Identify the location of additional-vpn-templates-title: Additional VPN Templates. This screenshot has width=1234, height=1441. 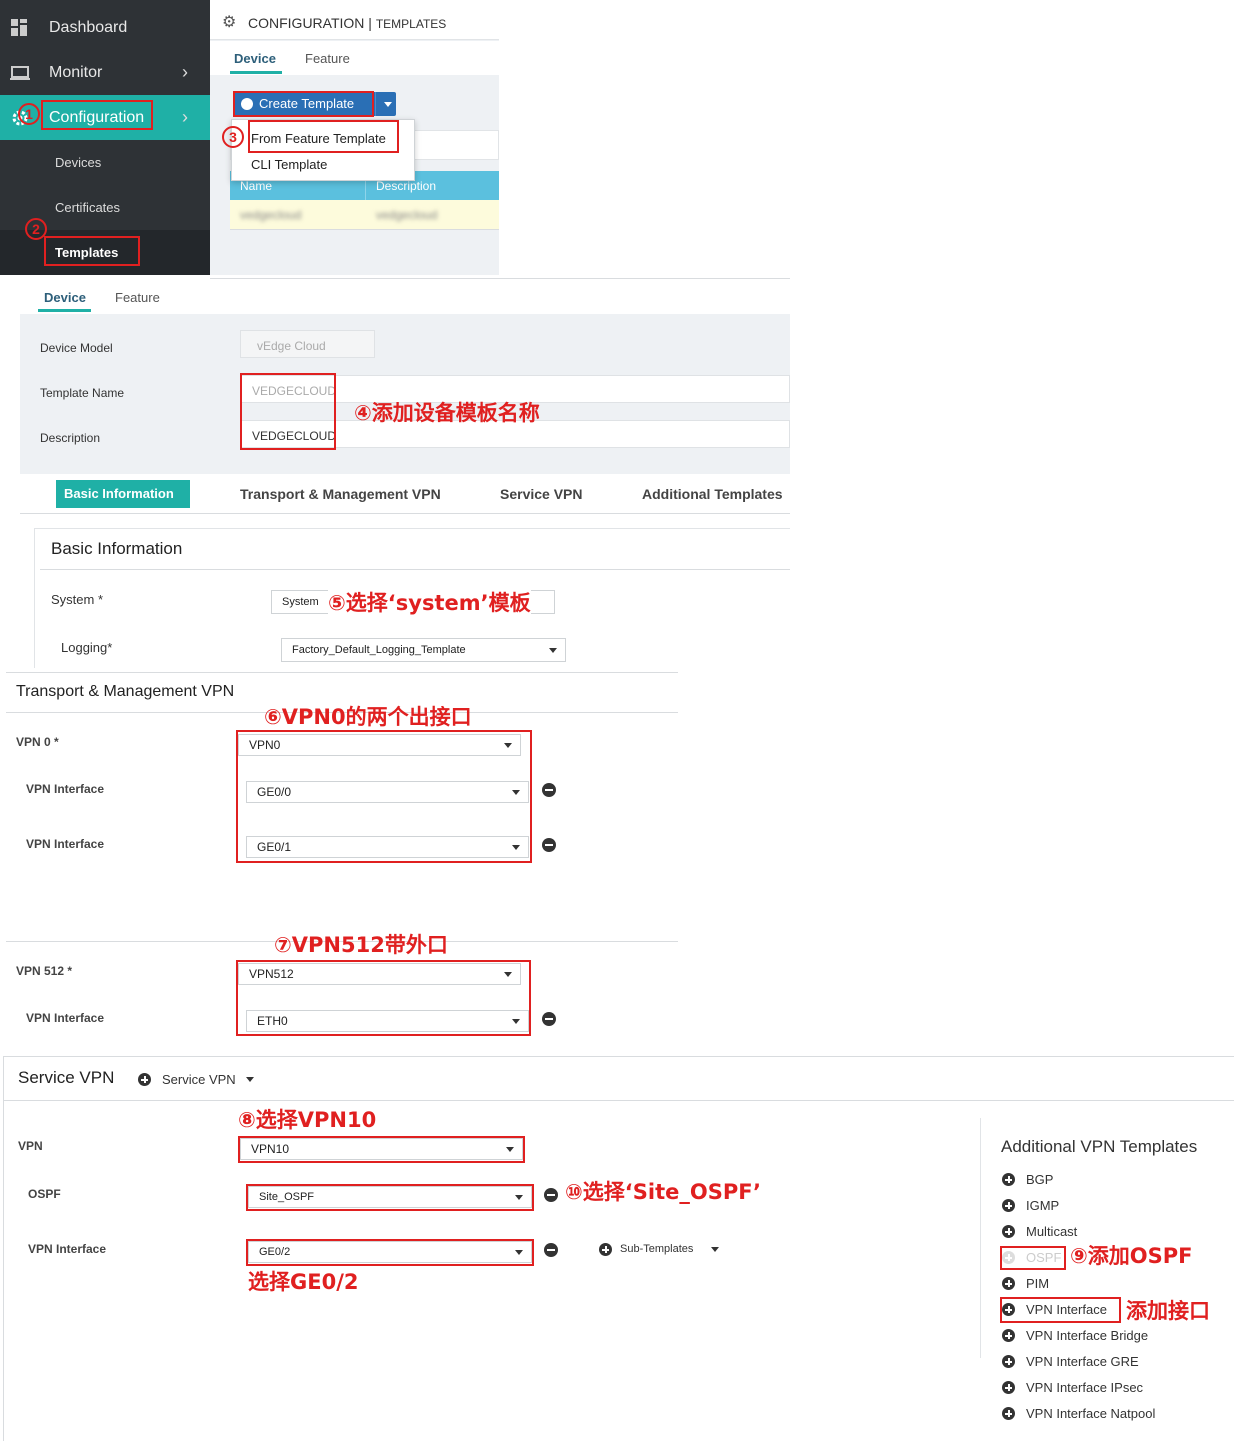
(1099, 1146).